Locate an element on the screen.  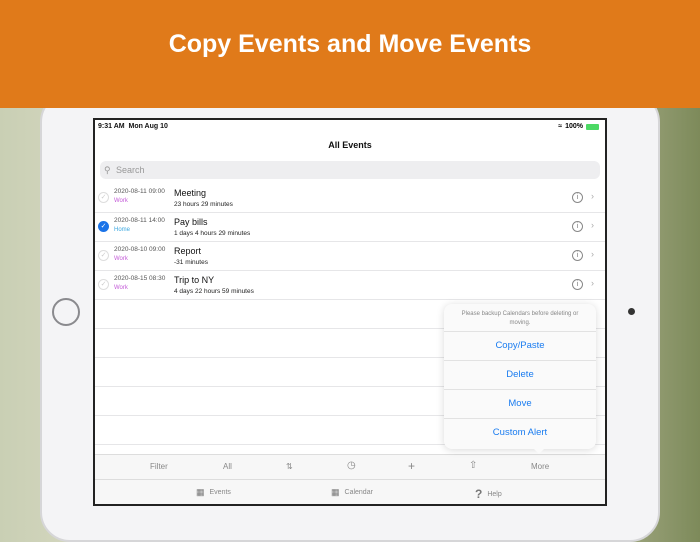
status-right: ≈100% is located at coordinates (578, 126).